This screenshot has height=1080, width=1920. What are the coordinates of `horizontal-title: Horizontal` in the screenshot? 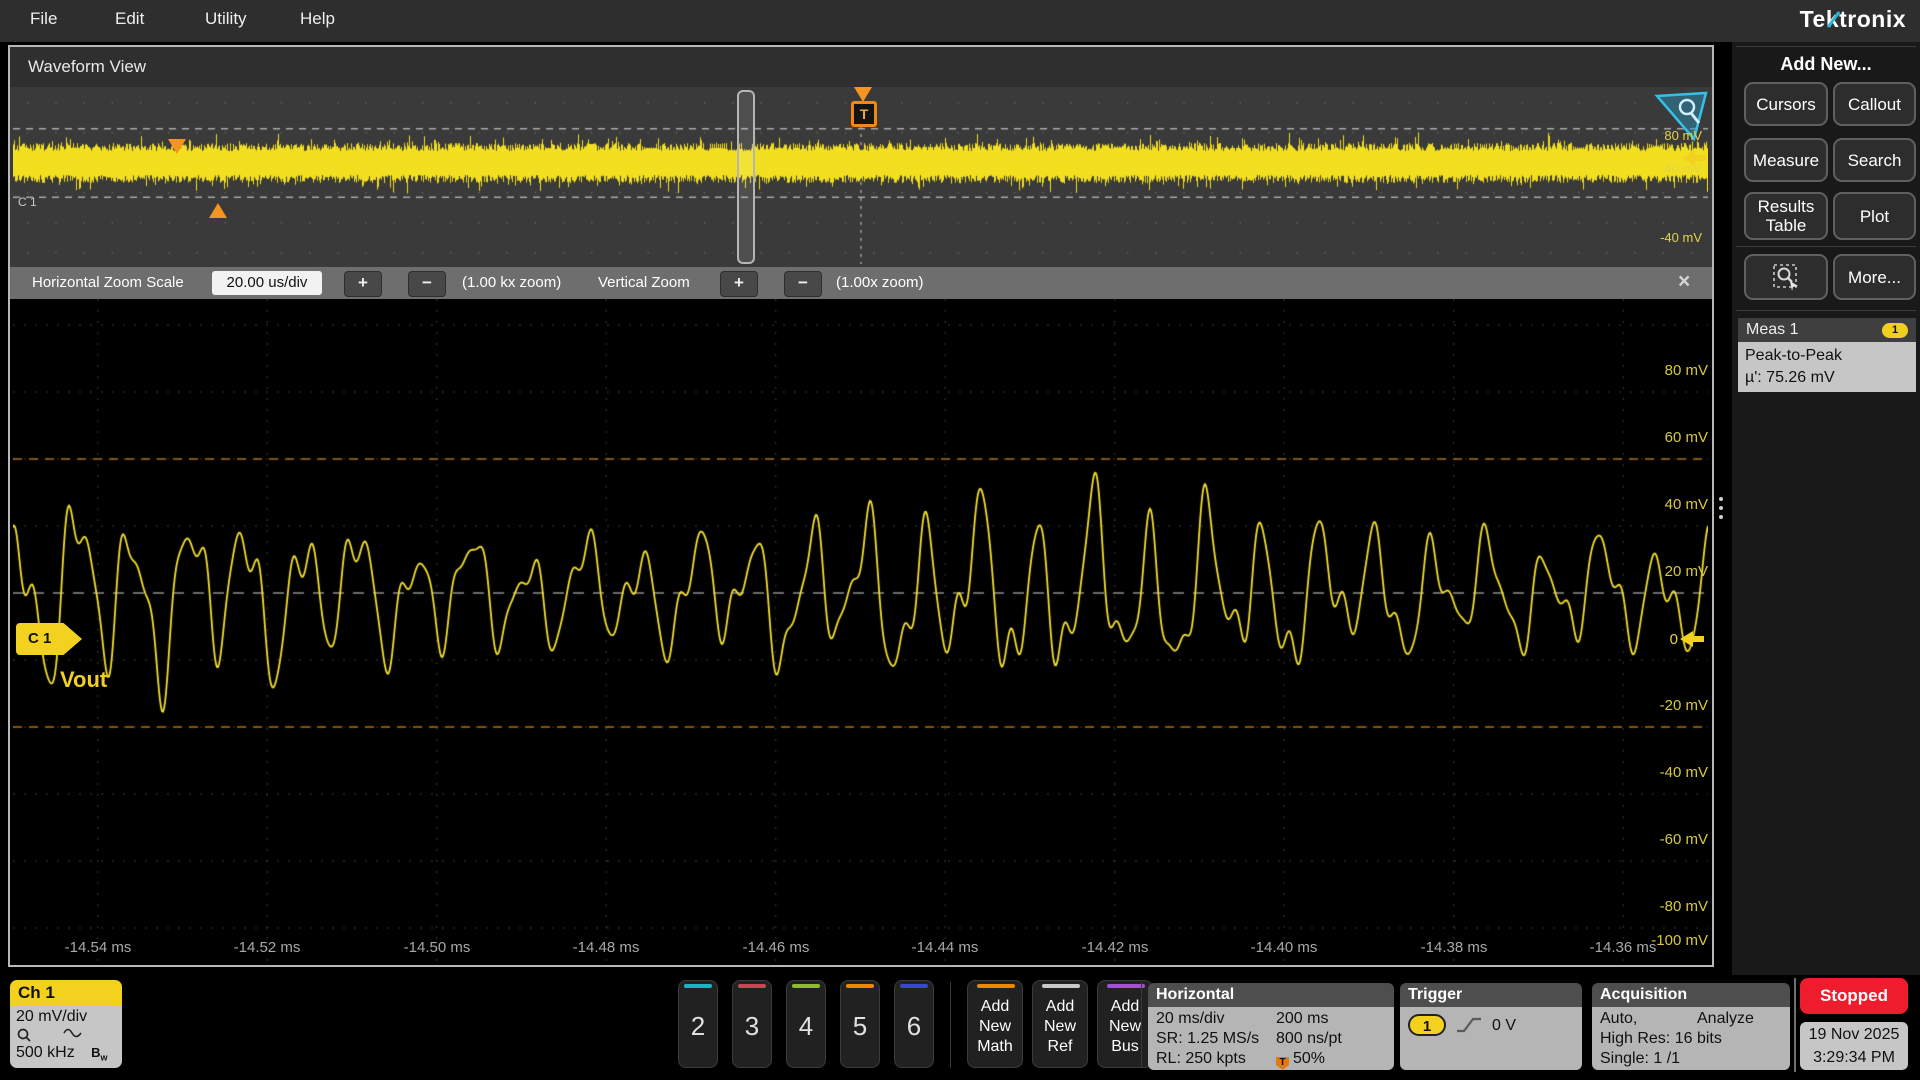 It's located at (1271, 995).